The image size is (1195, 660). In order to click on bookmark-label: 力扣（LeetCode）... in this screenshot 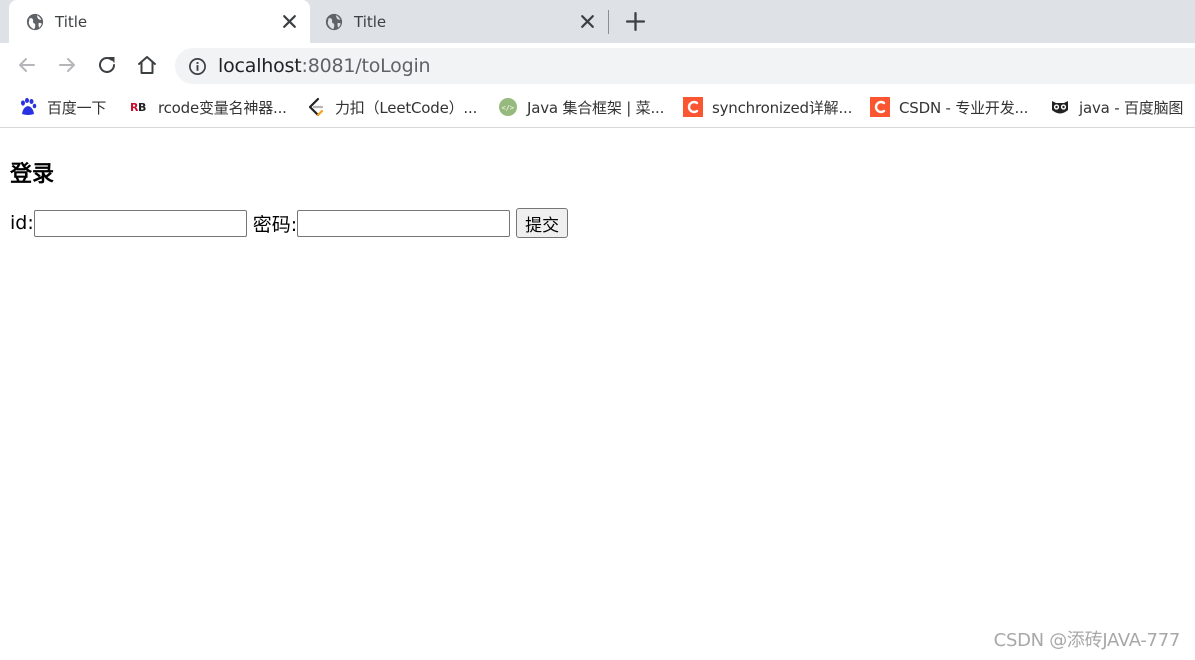, I will do `click(406, 107)`.